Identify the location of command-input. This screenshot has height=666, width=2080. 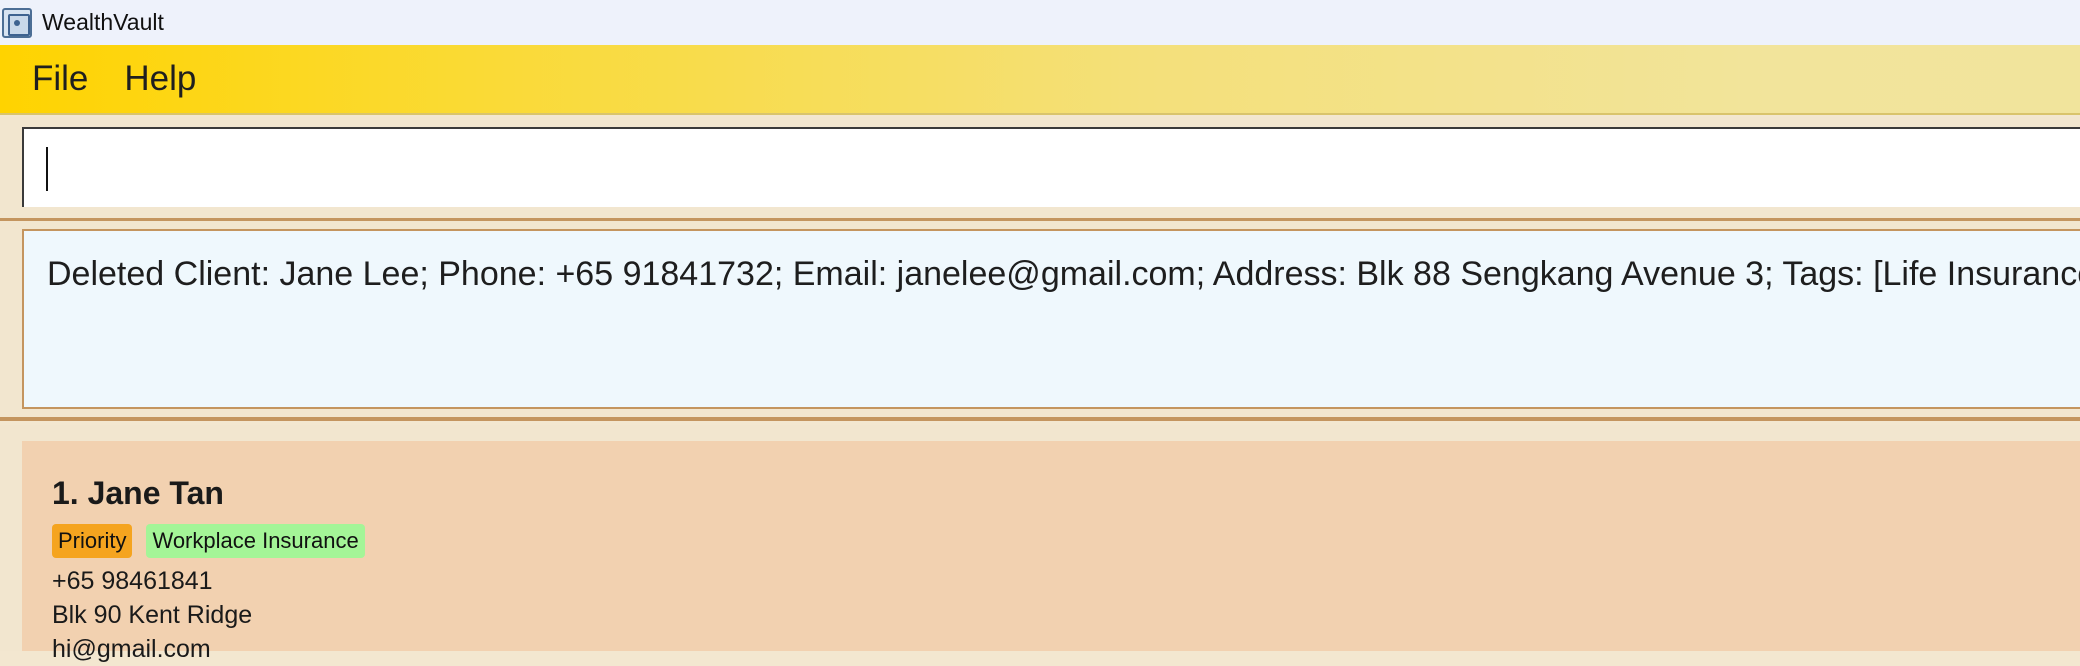
(1052, 168).